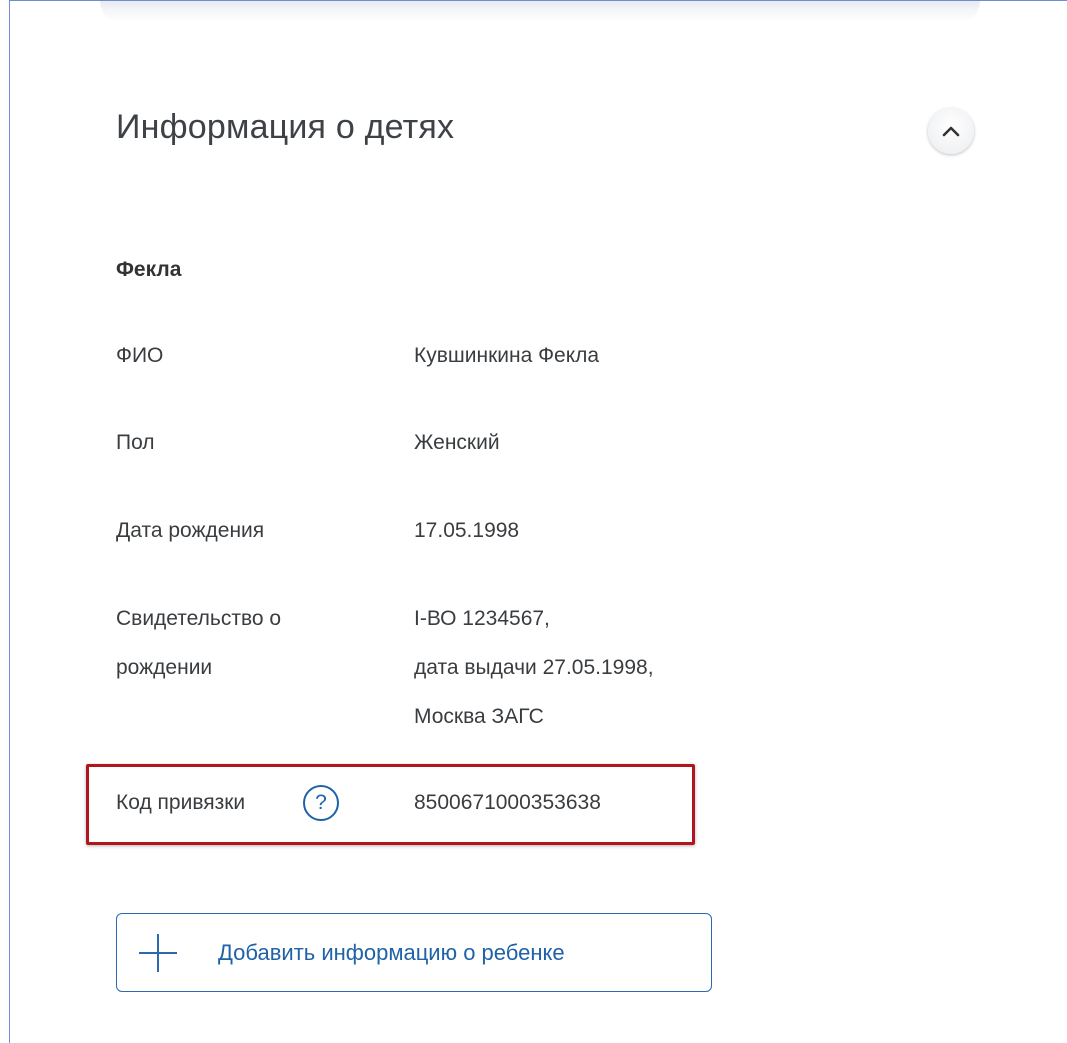 The width and height of the screenshot is (1067, 1043). I want to click on field-value-birth-certificate-line3: Москва ЗАГС, so click(479, 716).